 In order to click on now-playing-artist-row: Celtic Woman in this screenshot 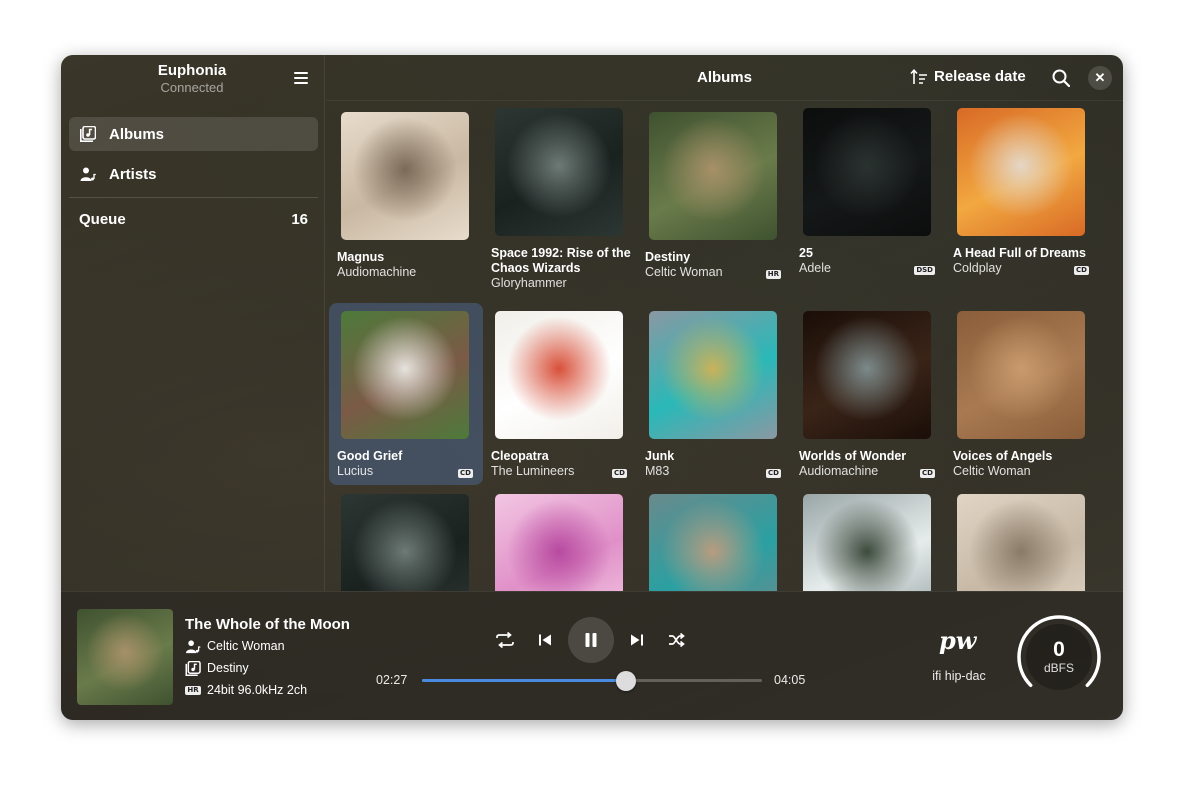, I will do `click(235, 646)`.